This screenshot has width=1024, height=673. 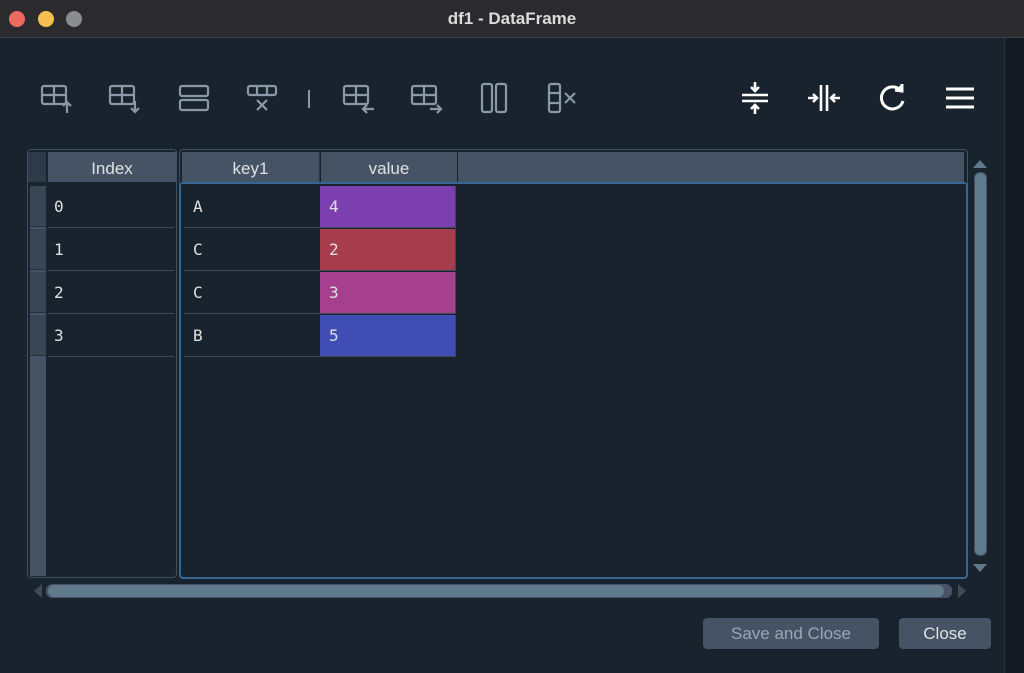 I want to click on index-cell: 1, so click(x=111, y=250).